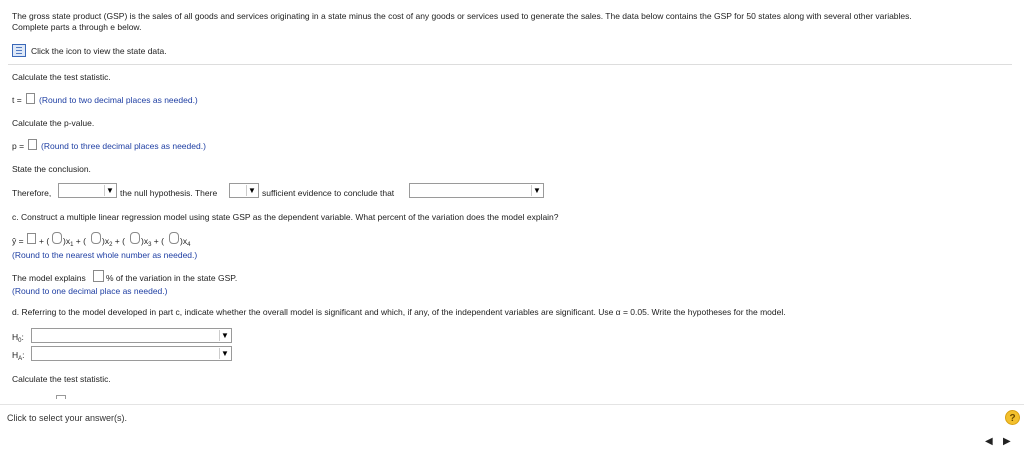 The width and height of the screenshot is (1024, 458). Describe the element at coordinates (51, 169) in the screenshot. I see `conclusion-heading: State the conclusion.` at that location.